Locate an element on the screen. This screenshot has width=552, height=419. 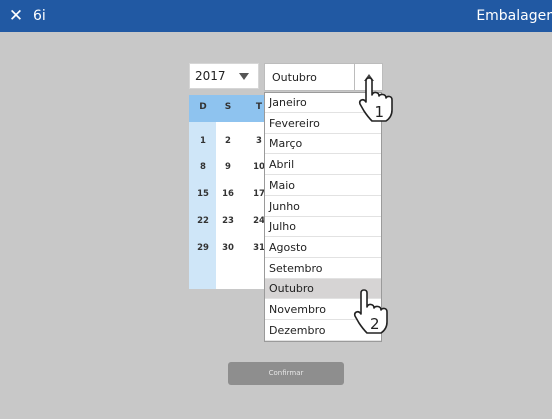
calendar-day: 1 is located at coordinates (203, 141).